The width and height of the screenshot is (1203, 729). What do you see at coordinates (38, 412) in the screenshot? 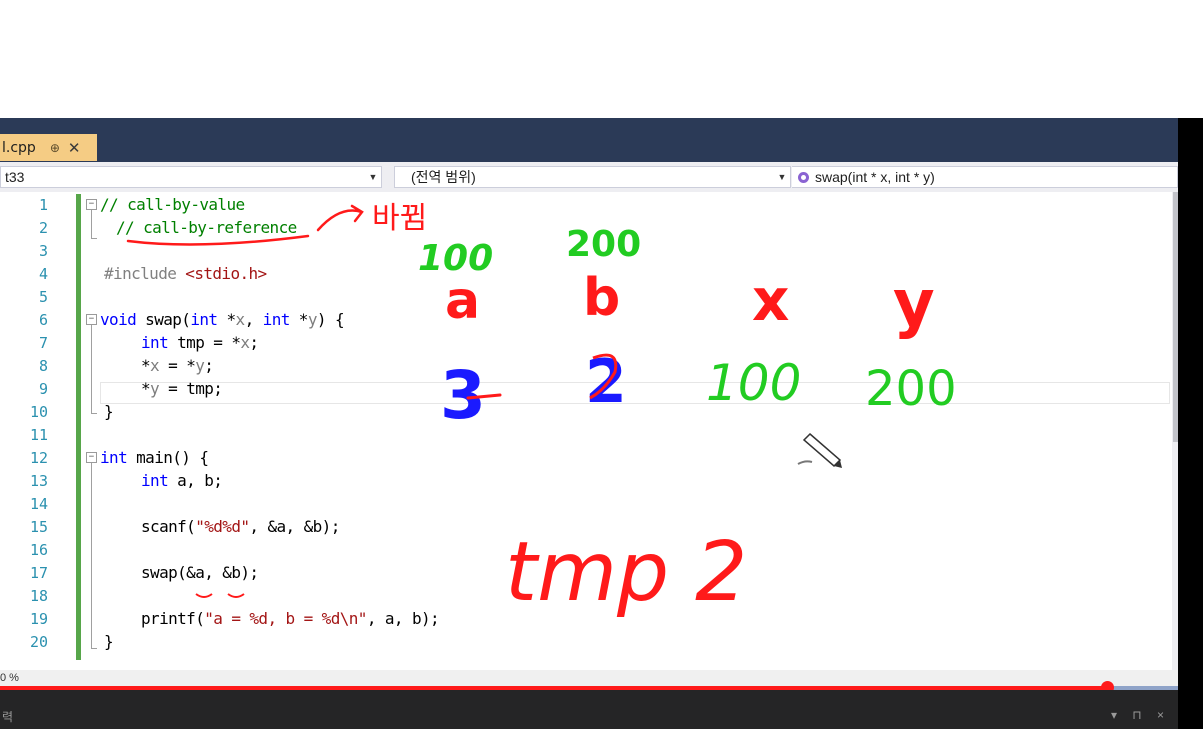
I see `line-number: 10` at bounding box center [38, 412].